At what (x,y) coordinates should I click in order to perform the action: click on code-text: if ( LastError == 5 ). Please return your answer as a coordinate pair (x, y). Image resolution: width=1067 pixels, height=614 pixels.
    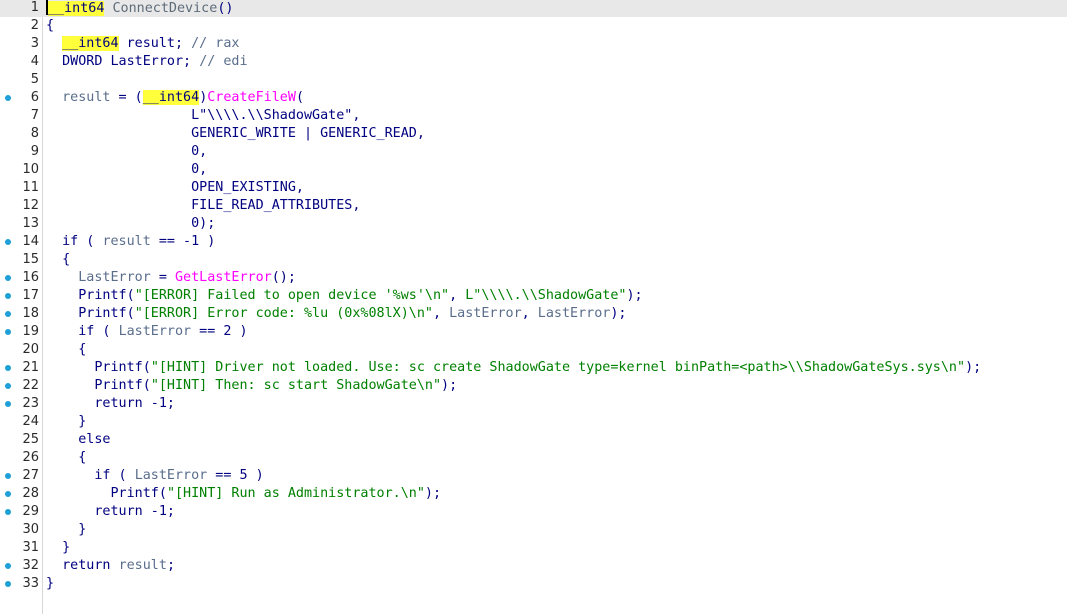
    Looking at the image, I should click on (154, 476).